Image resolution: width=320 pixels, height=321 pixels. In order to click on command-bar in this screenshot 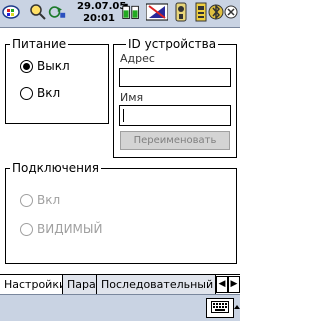, I will do `click(120, 307)`.